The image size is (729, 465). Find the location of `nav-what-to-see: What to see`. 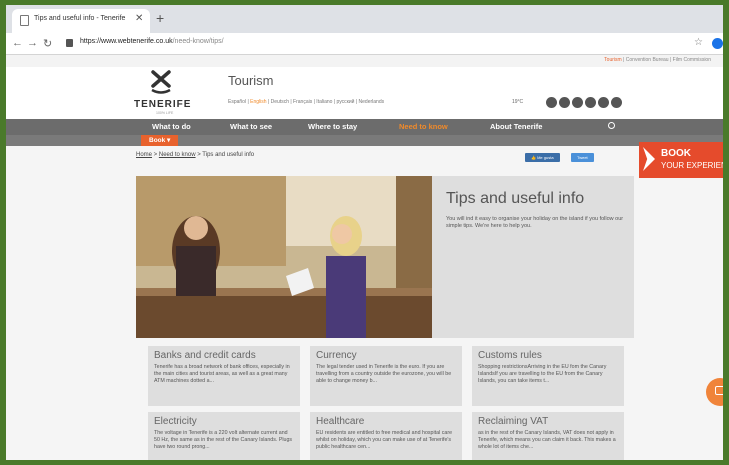

nav-what-to-see: What to see is located at coordinates (251, 126).